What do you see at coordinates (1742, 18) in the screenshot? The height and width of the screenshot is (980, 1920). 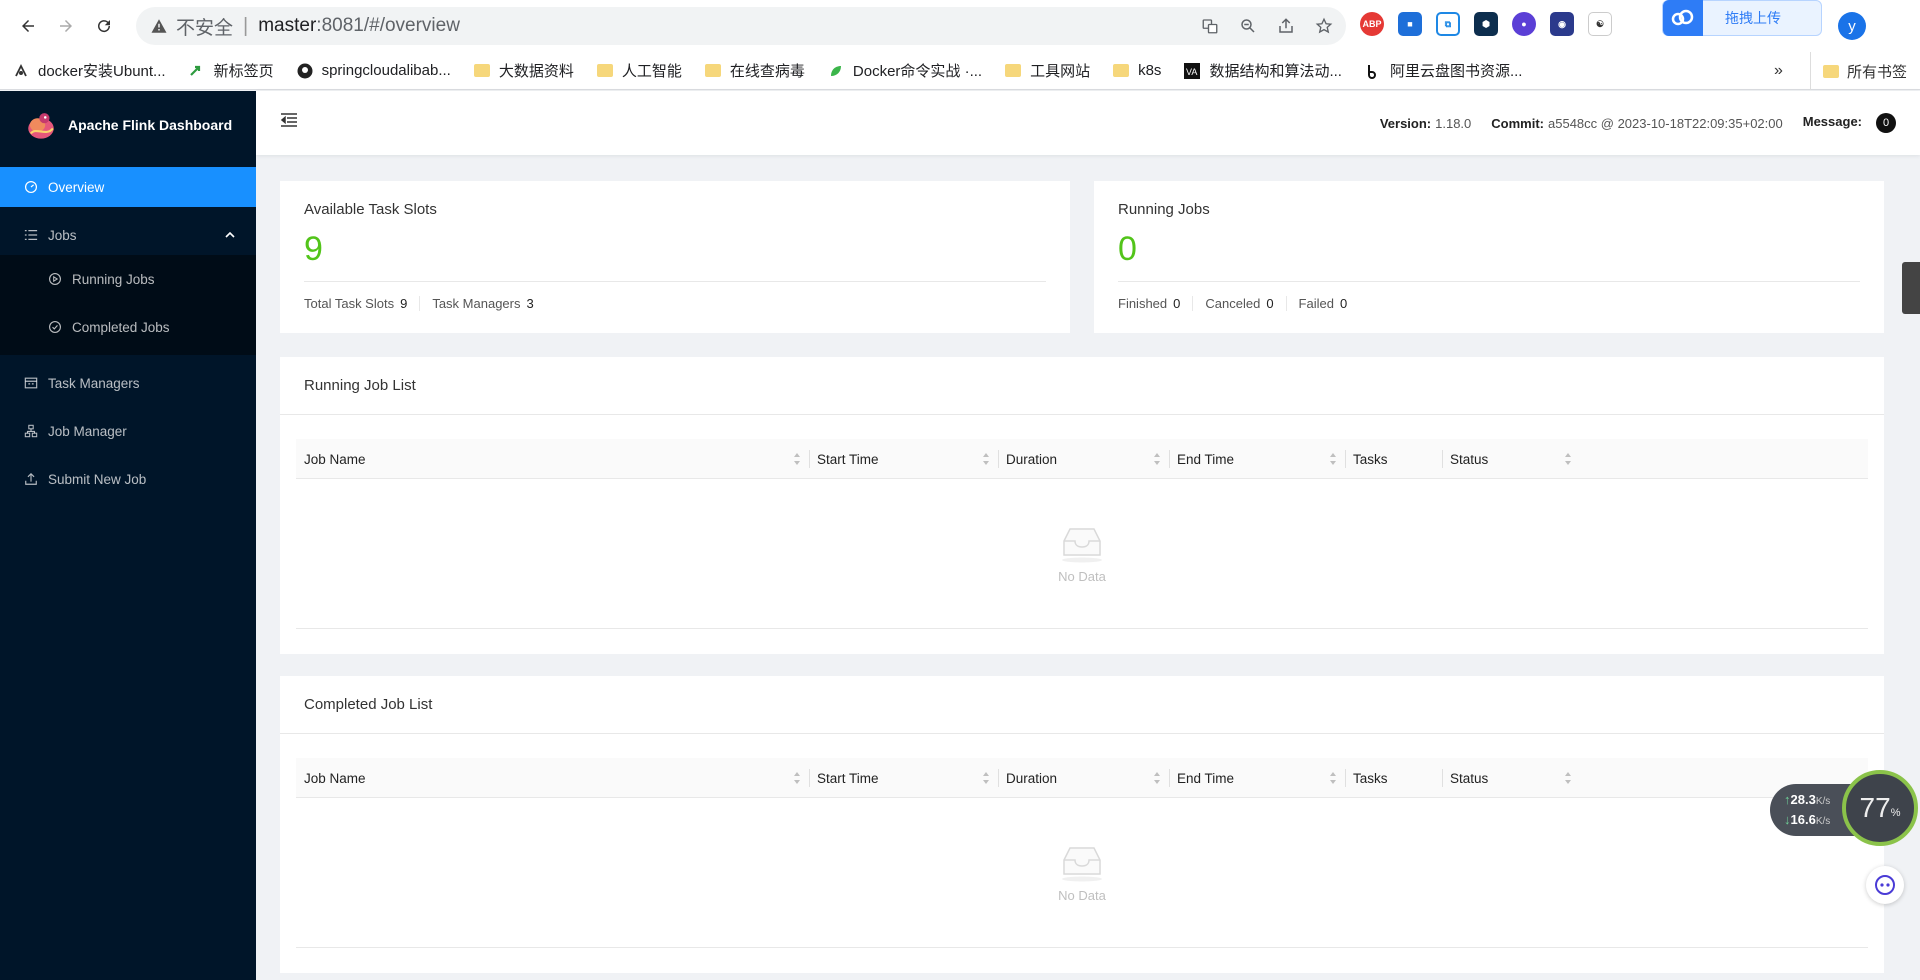 I see `upload-widget: 拖拽上传` at bounding box center [1742, 18].